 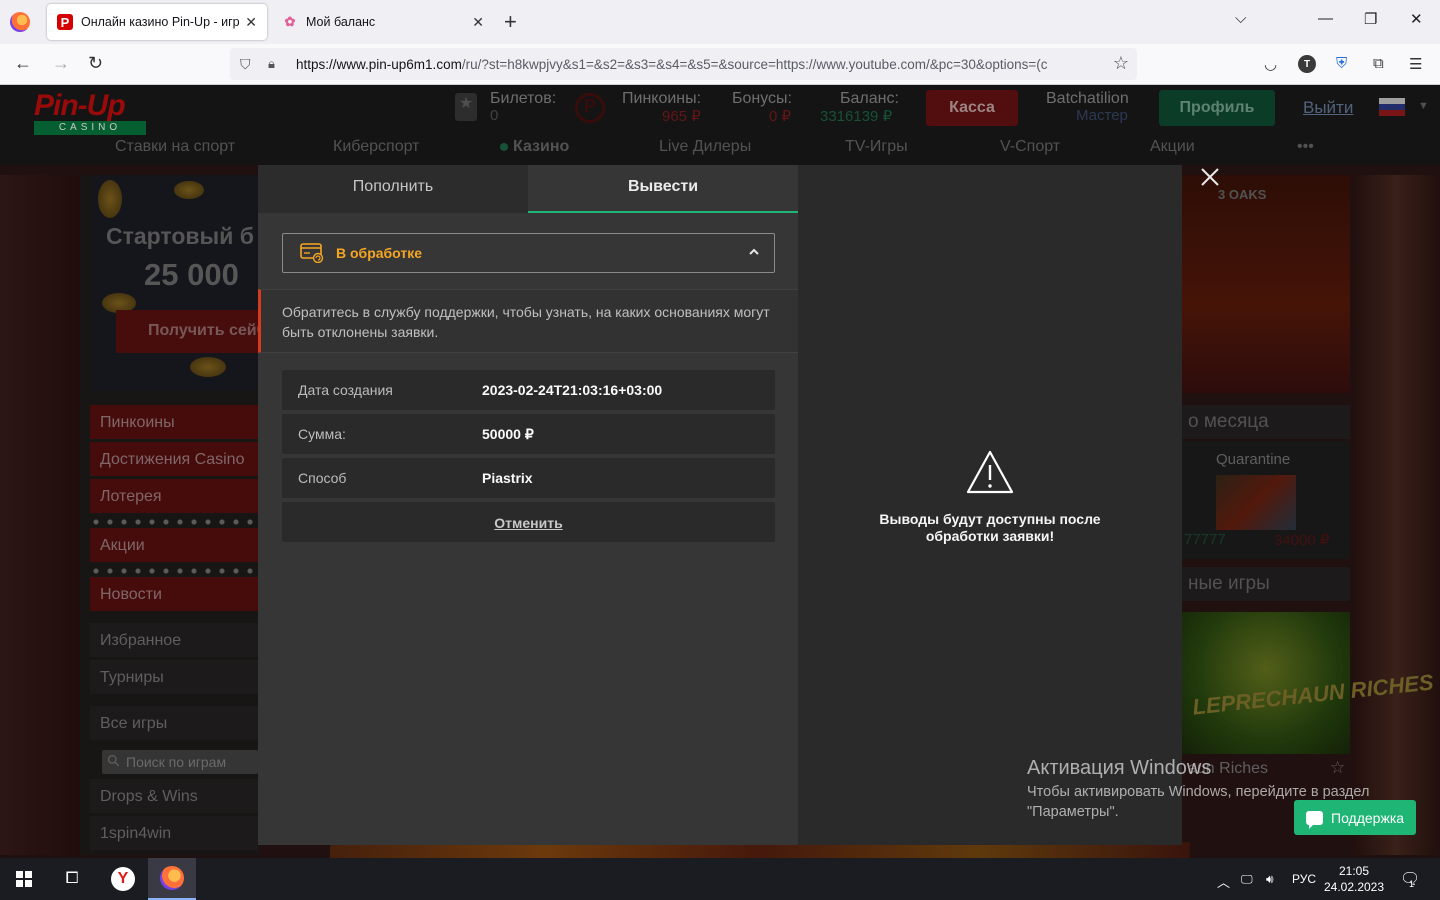 What do you see at coordinates (379, 64) in the screenshot?
I see `url-host: https://www.pin-up6m1.com` at bounding box center [379, 64].